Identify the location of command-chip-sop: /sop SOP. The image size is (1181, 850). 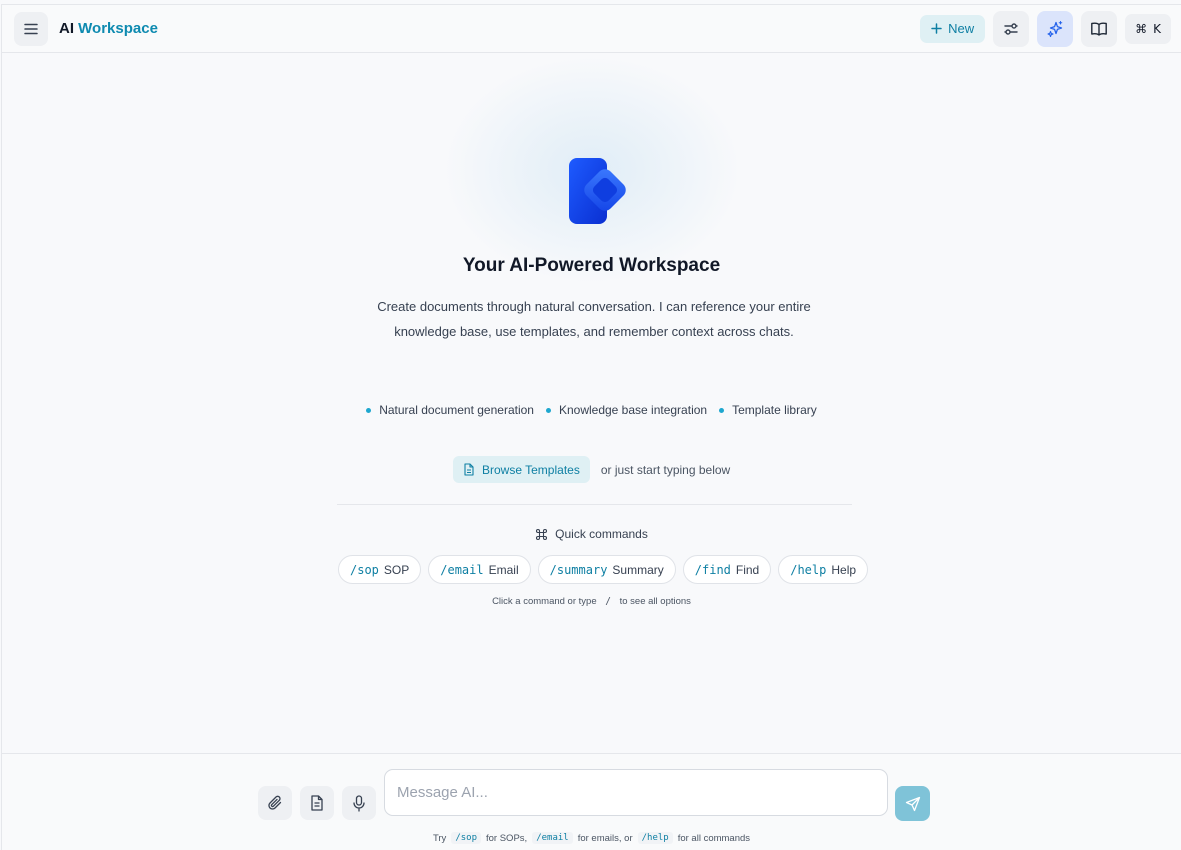
(380, 569).